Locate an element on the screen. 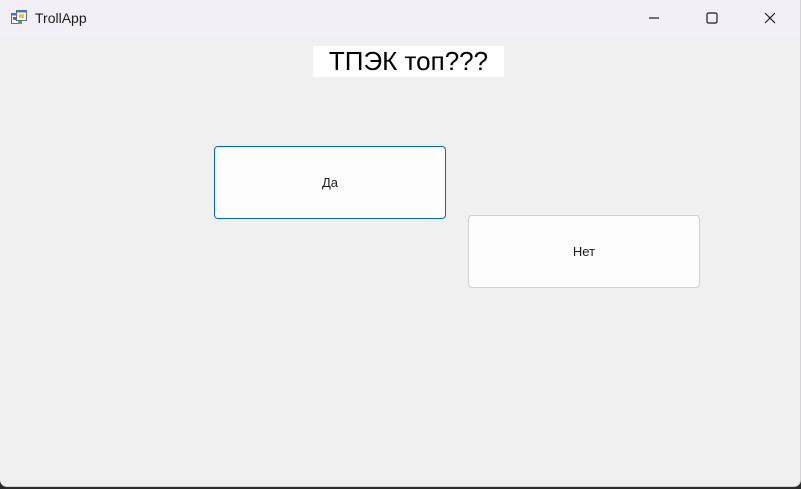 Image resolution: width=801 pixels, height=489 pixels. yes-button: Да is located at coordinates (330, 182).